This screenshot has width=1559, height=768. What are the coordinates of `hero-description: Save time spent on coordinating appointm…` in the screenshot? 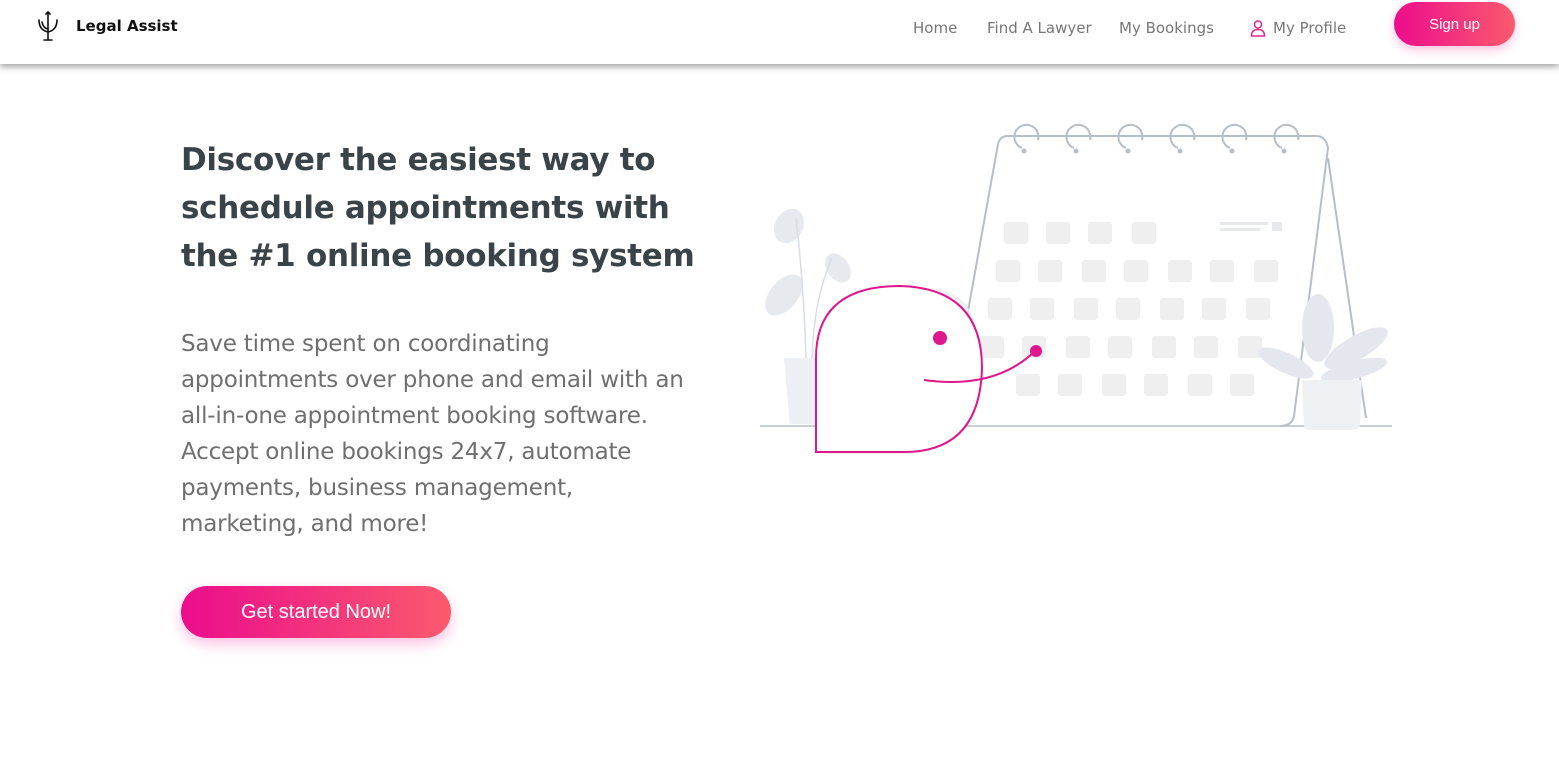 It's located at (432, 434).